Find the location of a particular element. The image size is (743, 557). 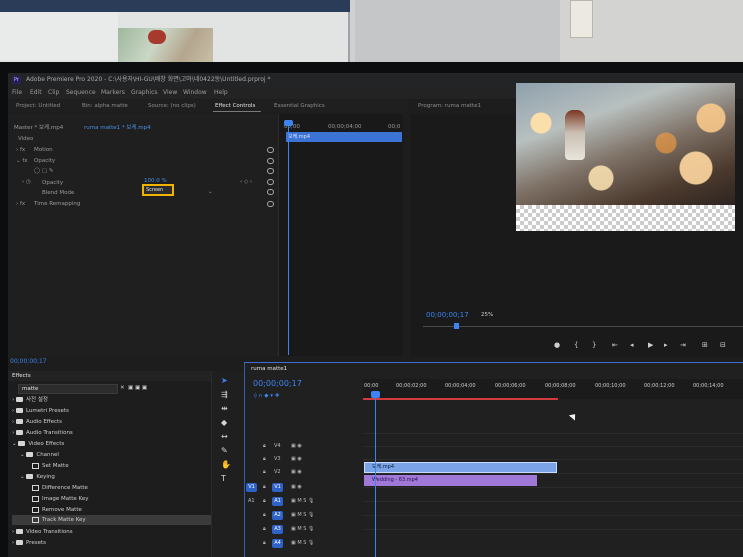

track-target-v1: V1 is located at coordinates (277, 487).